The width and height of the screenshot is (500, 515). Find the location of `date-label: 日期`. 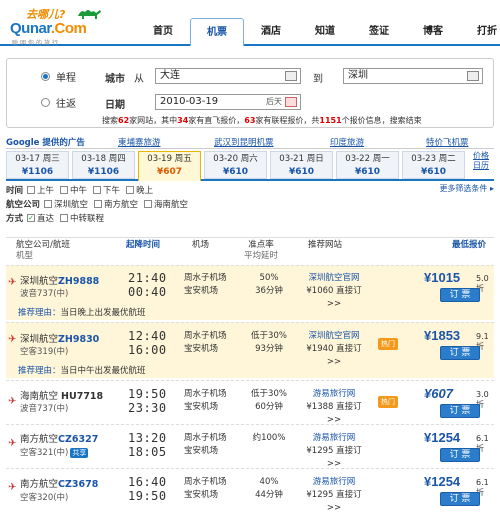

date-label: 日期 is located at coordinates (115, 105).